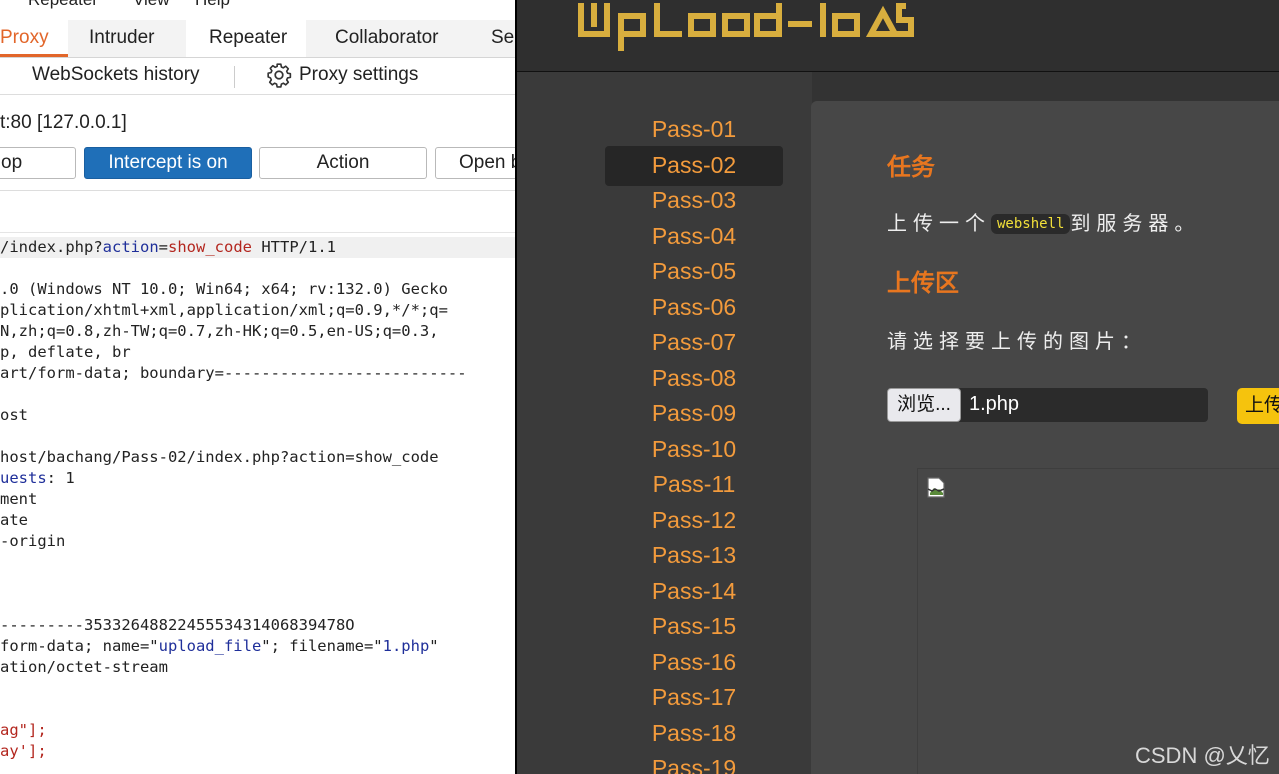  What do you see at coordinates (694, 237) in the screenshot?
I see `pass-link-4: Pass-04` at bounding box center [694, 237].